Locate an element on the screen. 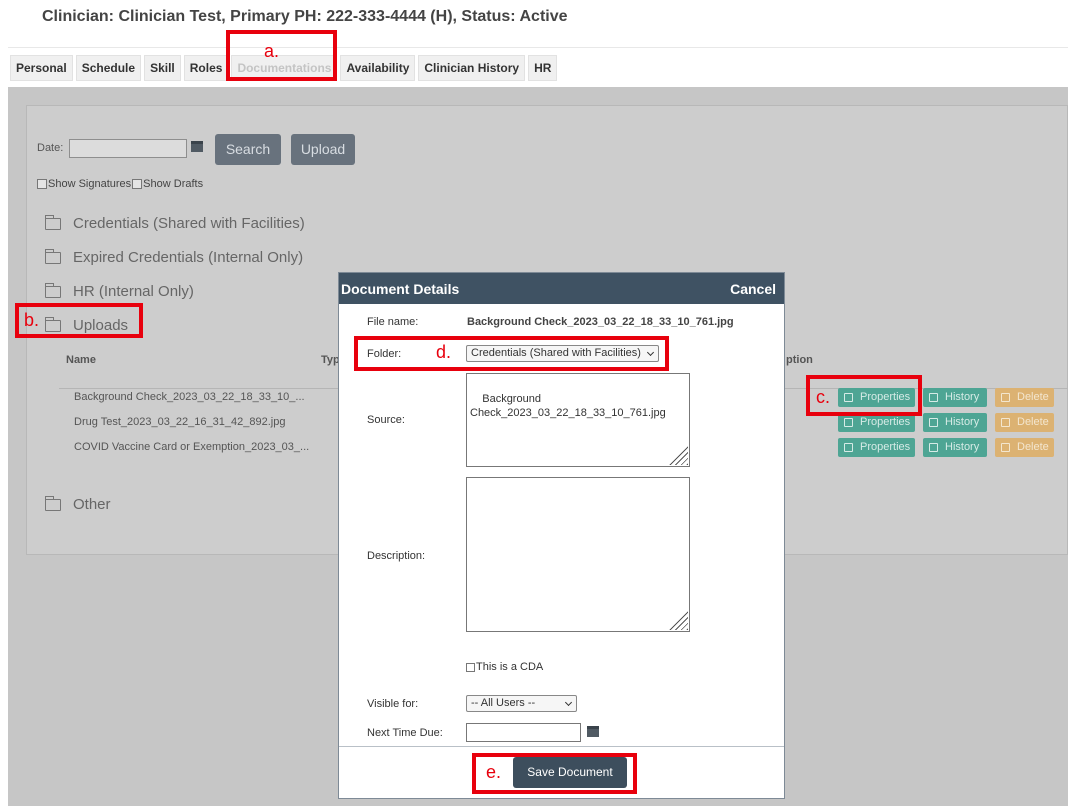 The height and width of the screenshot is (806, 1068). filter-checkboxes: Show Signatures Show Drafts is located at coordinates (120, 184).